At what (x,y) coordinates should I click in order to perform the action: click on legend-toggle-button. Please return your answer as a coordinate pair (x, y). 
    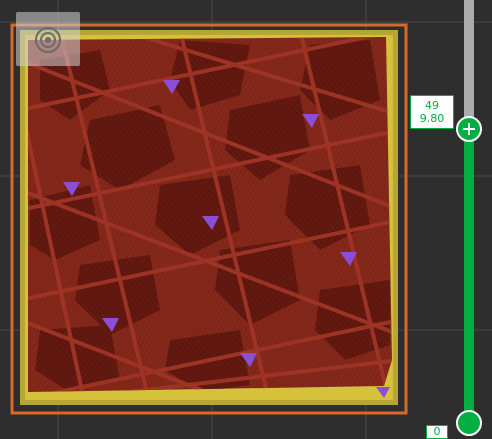
    Looking at the image, I should click on (48, 39).